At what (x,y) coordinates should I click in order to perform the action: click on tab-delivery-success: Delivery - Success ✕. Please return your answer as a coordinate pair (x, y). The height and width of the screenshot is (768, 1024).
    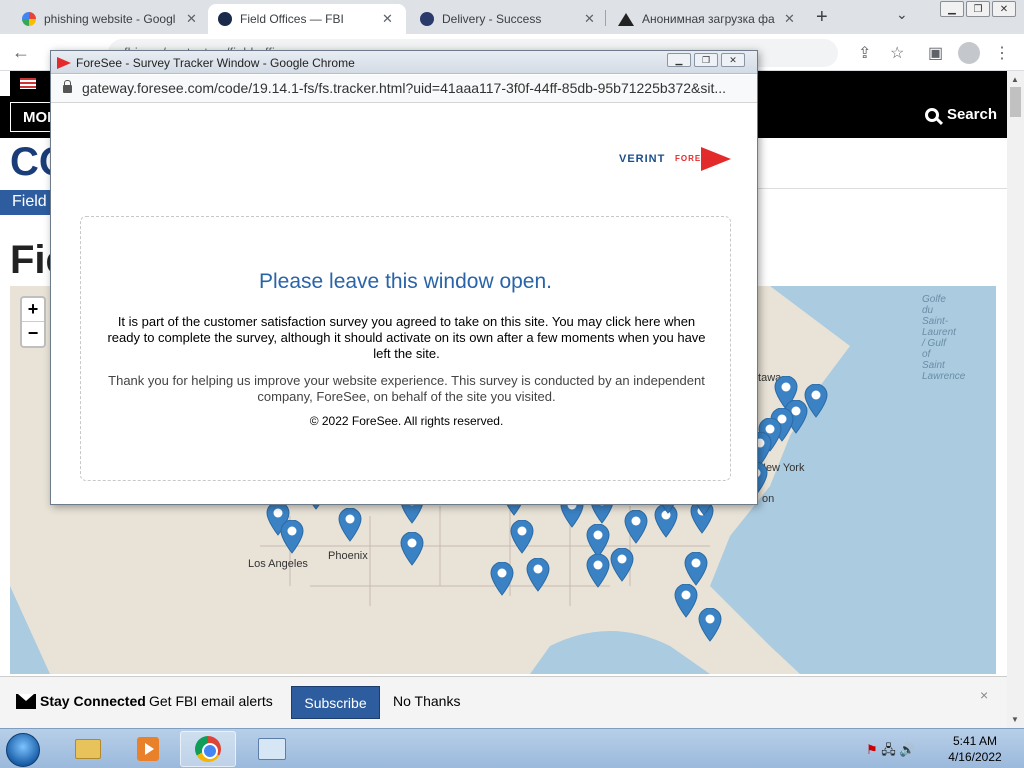
    Looking at the image, I should click on (507, 19).